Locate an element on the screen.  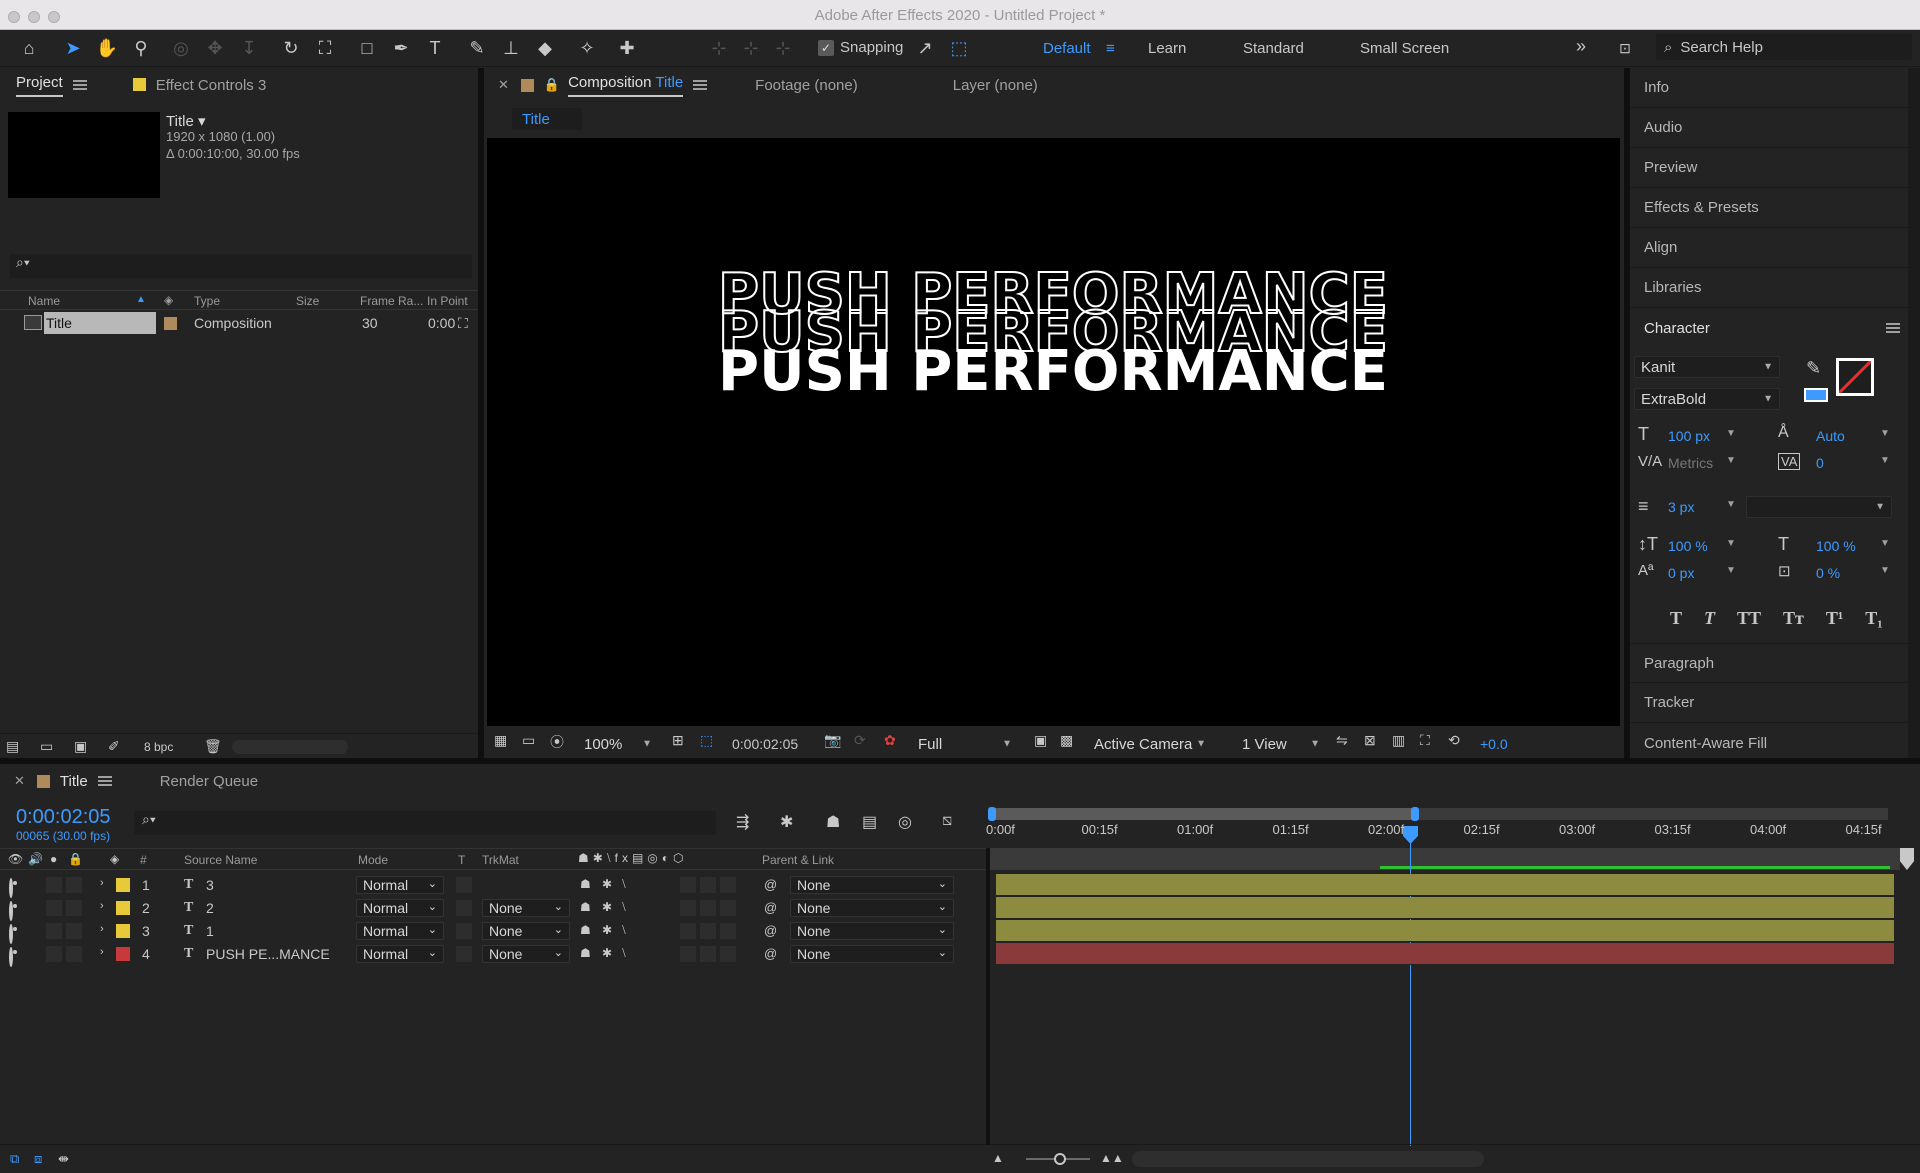
shy-layers-icon: ☗ is located at coordinates (833, 822).